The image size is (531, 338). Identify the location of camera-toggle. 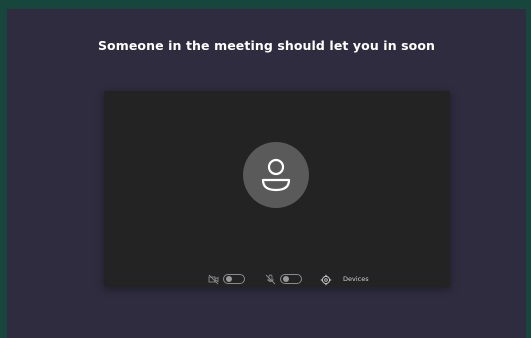
(234, 279).